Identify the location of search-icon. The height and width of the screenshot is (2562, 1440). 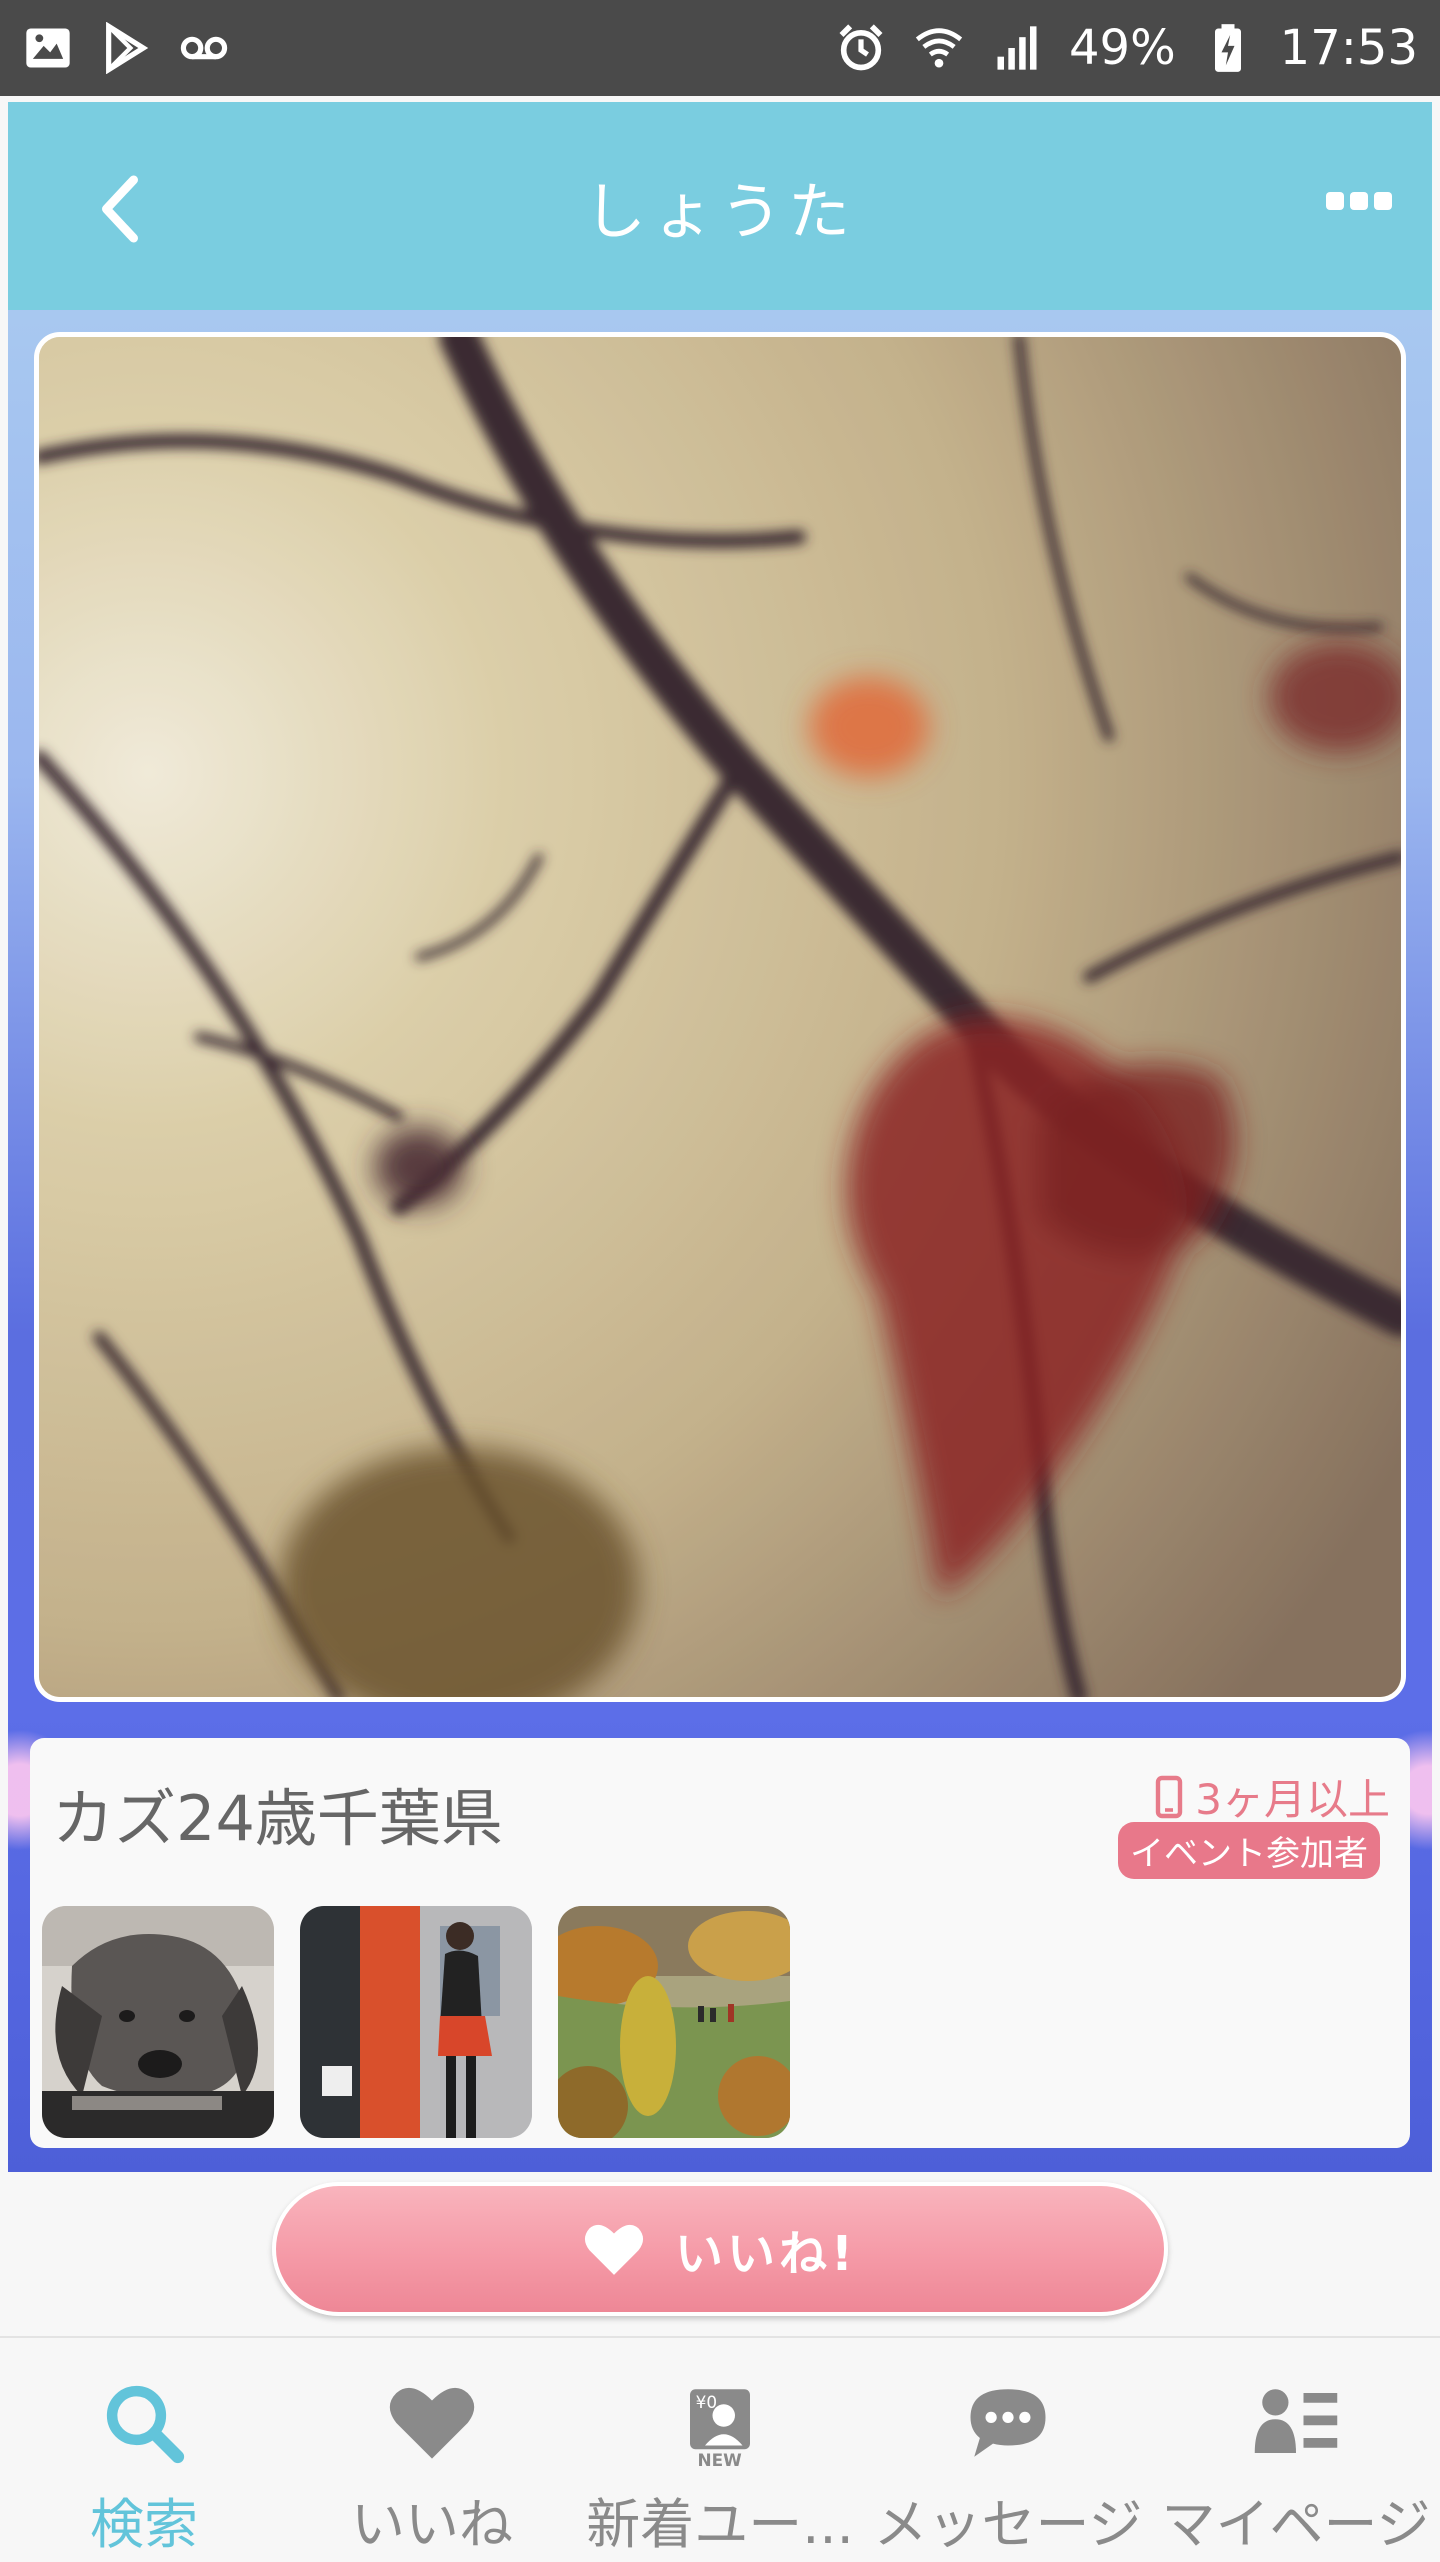
(145, 2424).